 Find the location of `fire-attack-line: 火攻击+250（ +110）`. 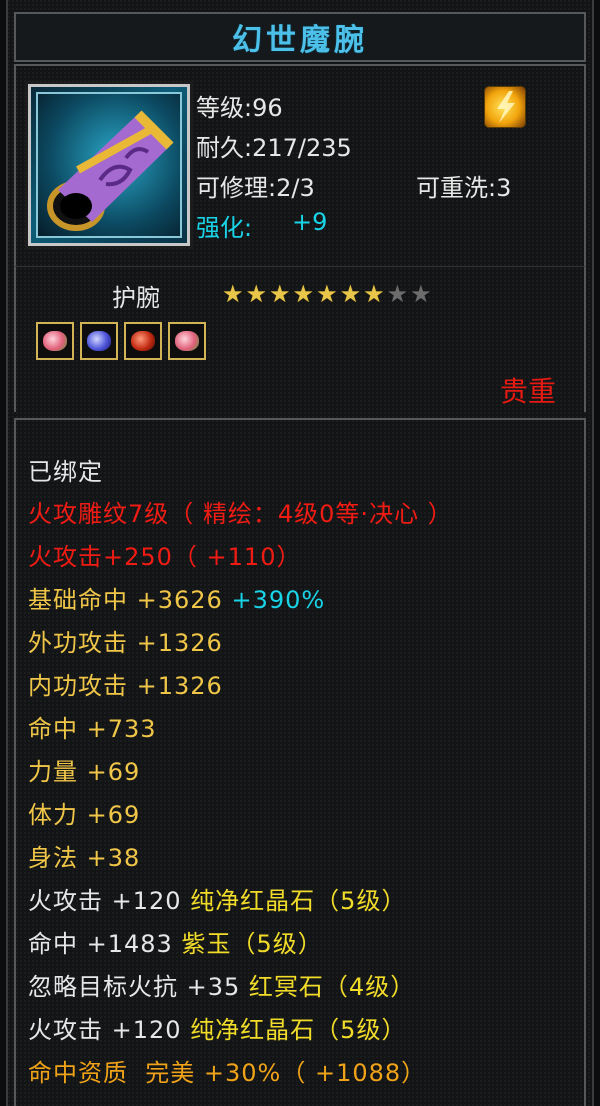

fire-attack-line: 火攻击+250（ +110） is located at coordinates (165, 557).